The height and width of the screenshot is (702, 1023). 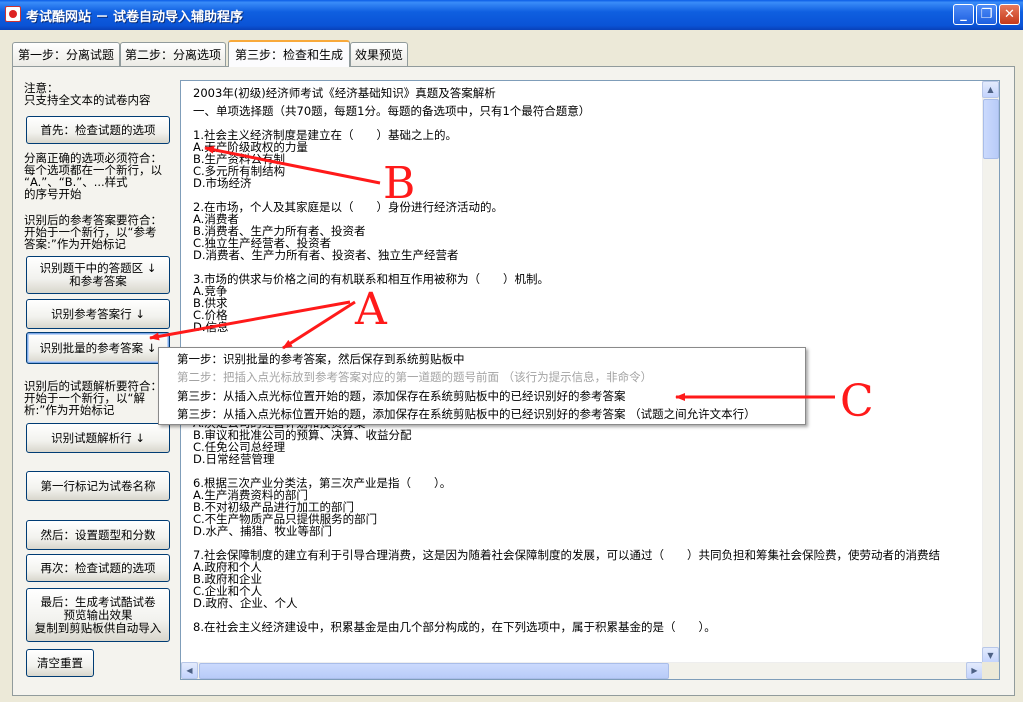 What do you see at coordinates (348, 207) in the screenshot?
I see `editor-line: 2.在市场，个人及其家庭是以（ ）身份进行经济活动的。` at bounding box center [348, 207].